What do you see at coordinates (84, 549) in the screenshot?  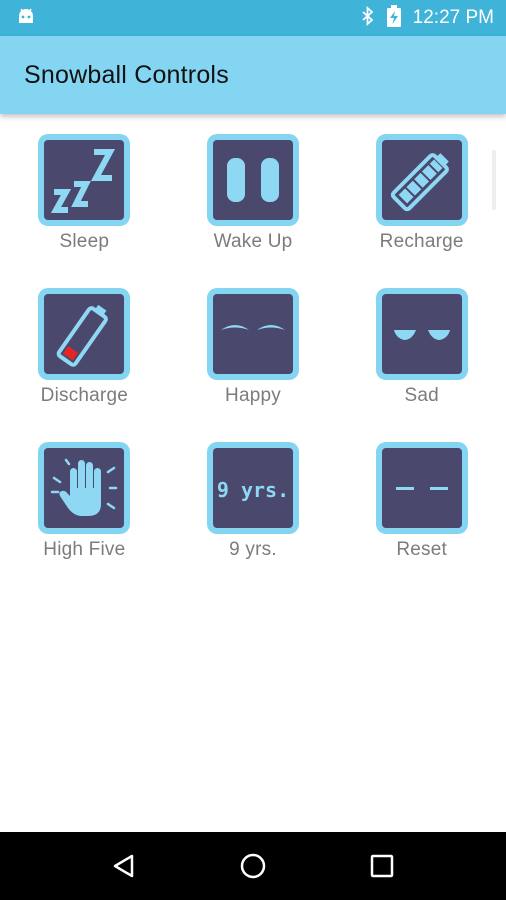 I see `high-five-label: High Five` at bounding box center [84, 549].